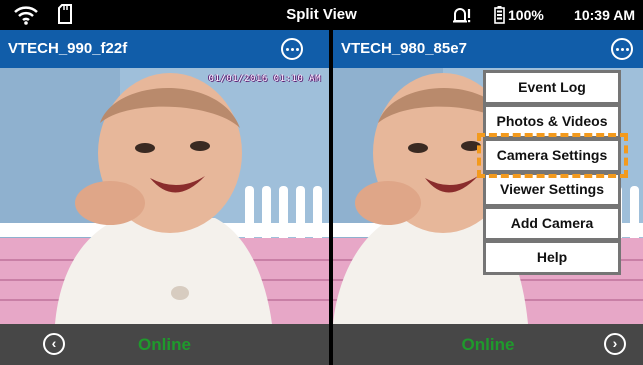 The height and width of the screenshot is (365, 643). Describe the element at coordinates (615, 344) in the screenshot. I see `chevron-right-icon: ›` at that location.